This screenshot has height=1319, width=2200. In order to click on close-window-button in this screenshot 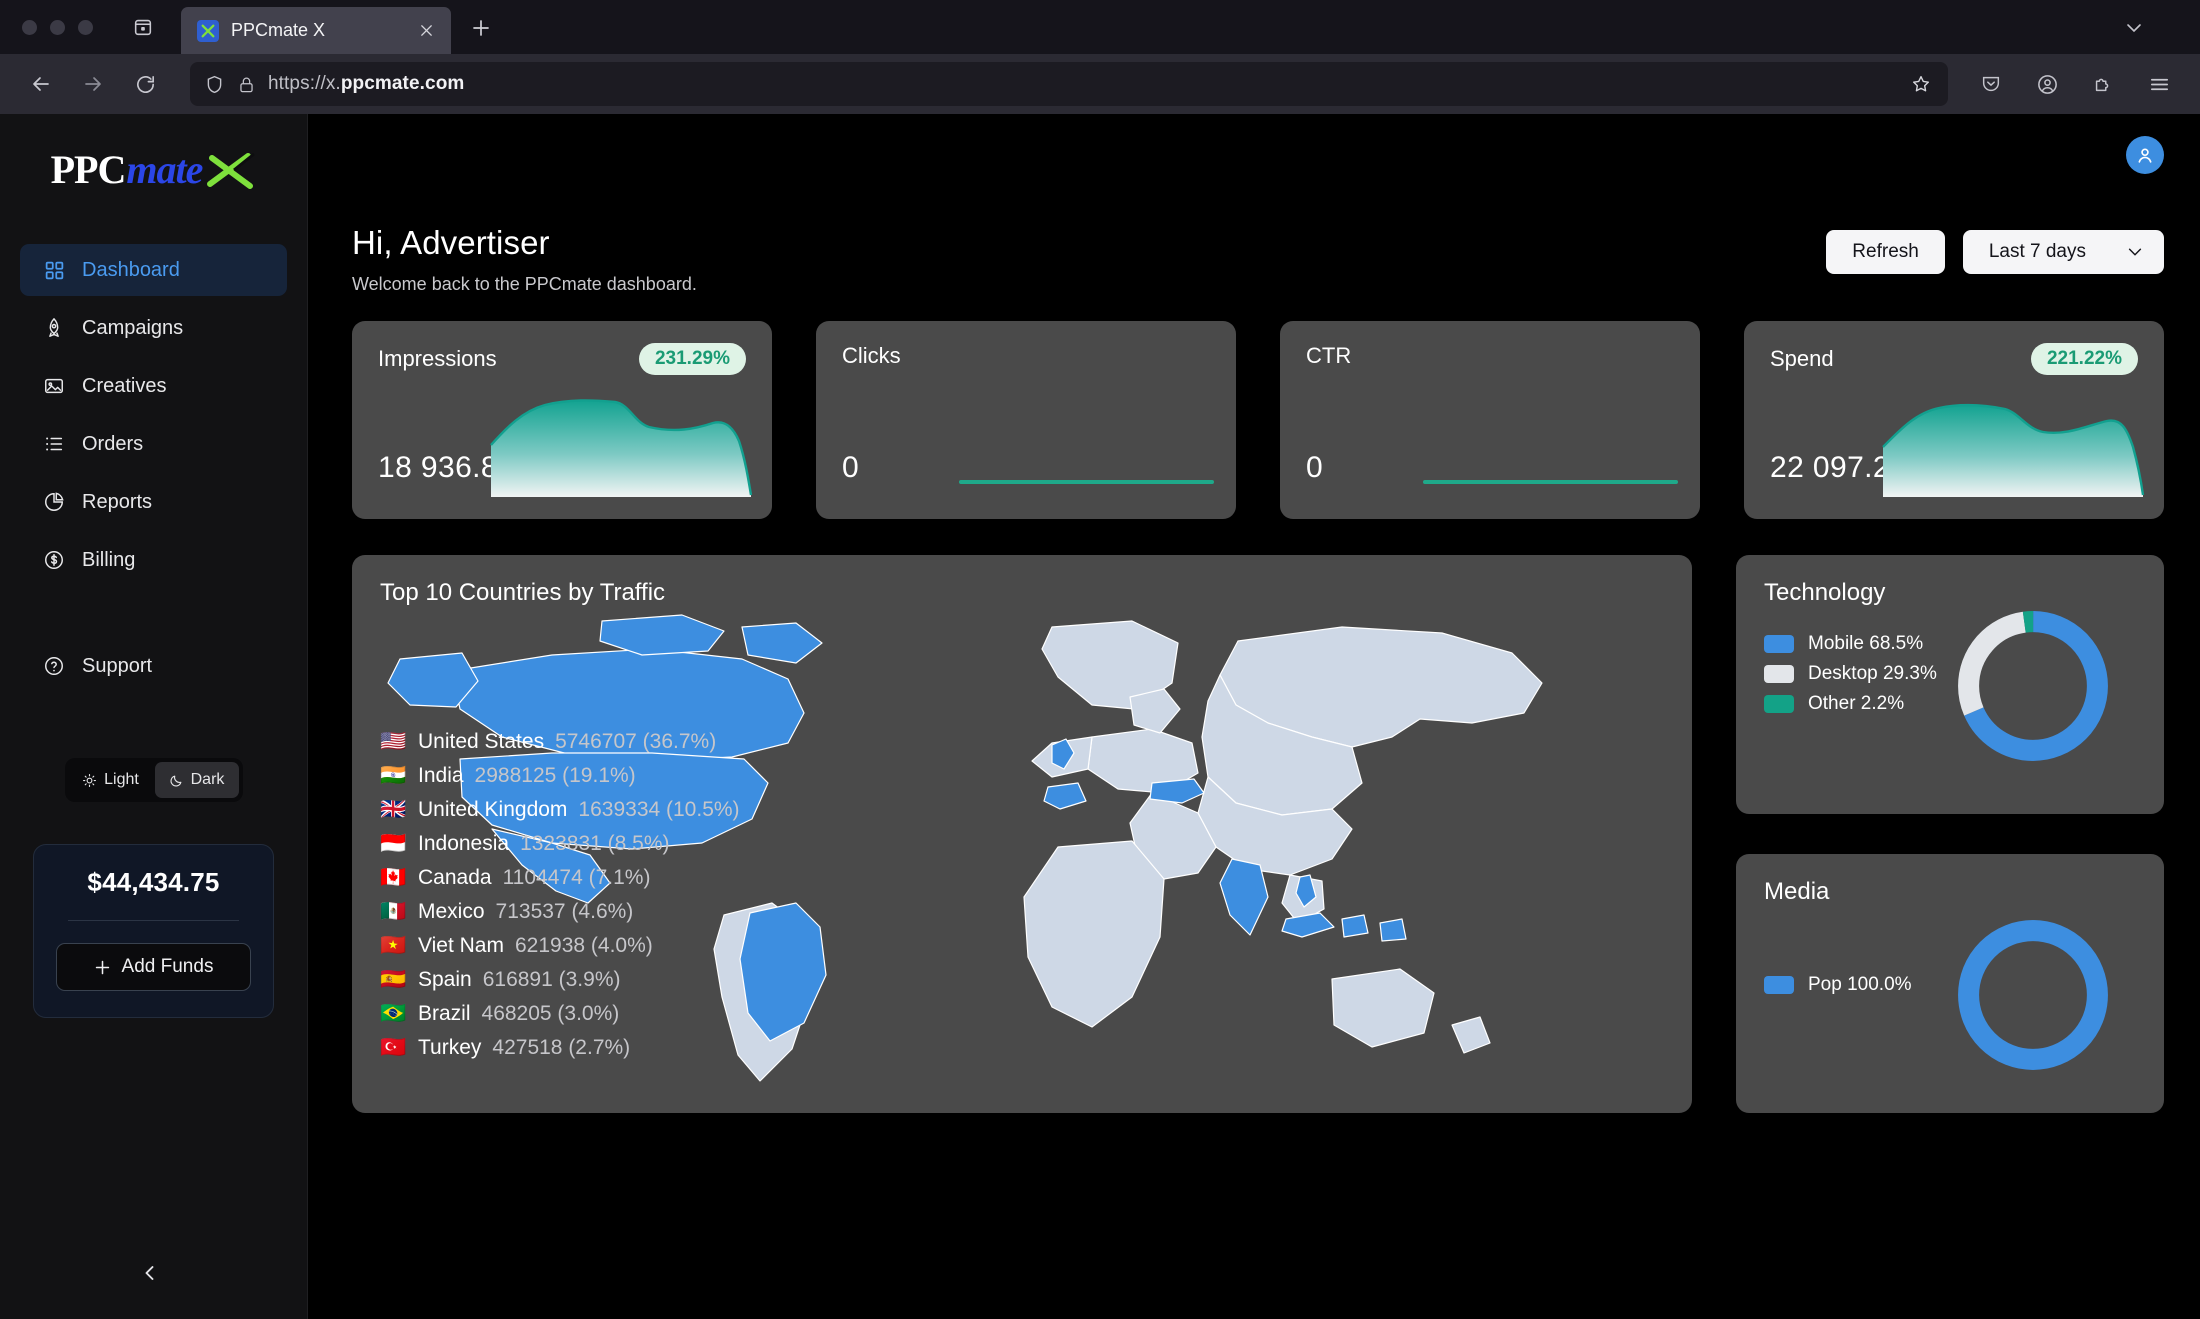, I will do `click(29, 27)`.